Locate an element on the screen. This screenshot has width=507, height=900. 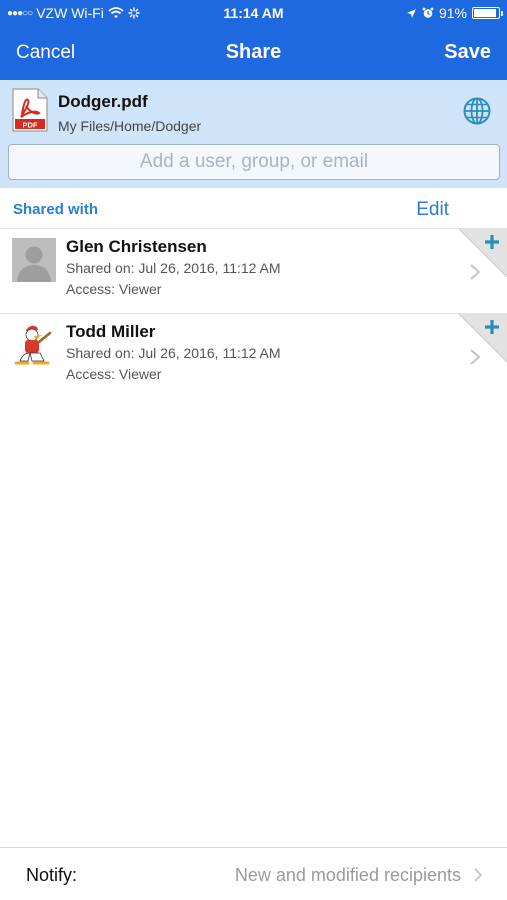
cartoon-avatar-icon is located at coordinates (34, 345).